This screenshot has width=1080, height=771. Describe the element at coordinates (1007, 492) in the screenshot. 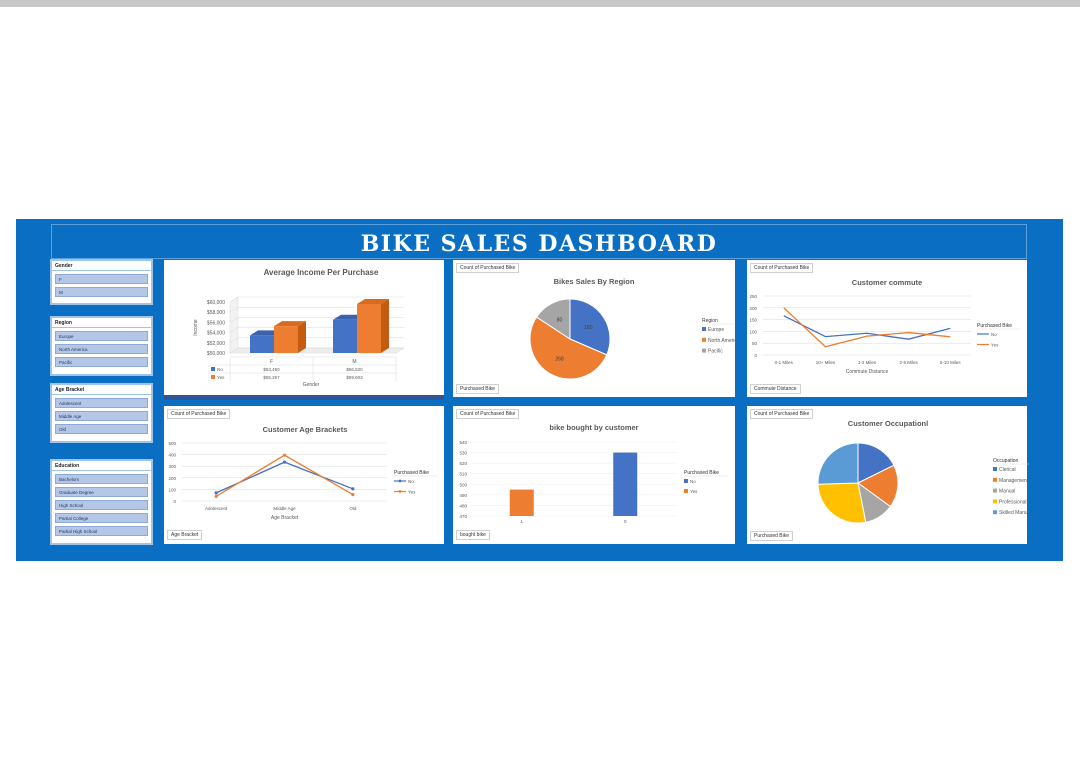

I see `legend-label: Manual` at that location.